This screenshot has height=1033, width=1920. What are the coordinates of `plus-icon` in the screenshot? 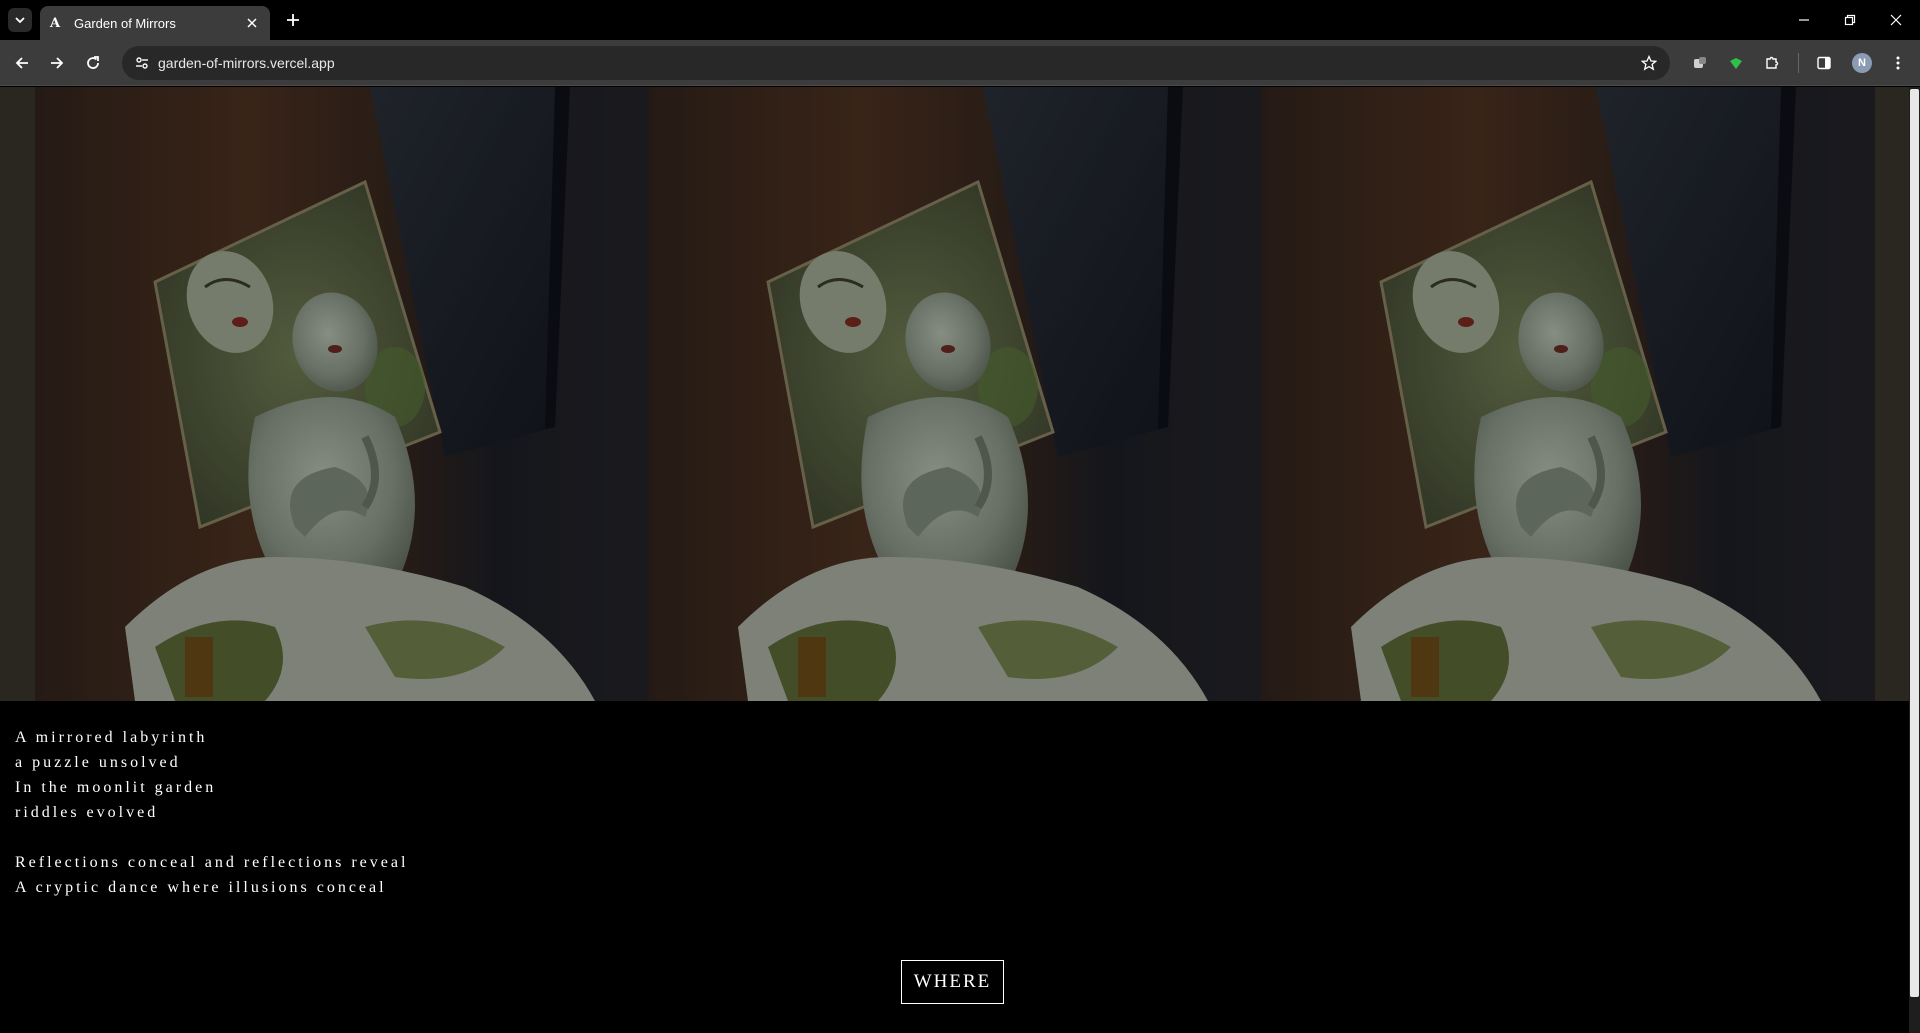 It's located at (293, 20).